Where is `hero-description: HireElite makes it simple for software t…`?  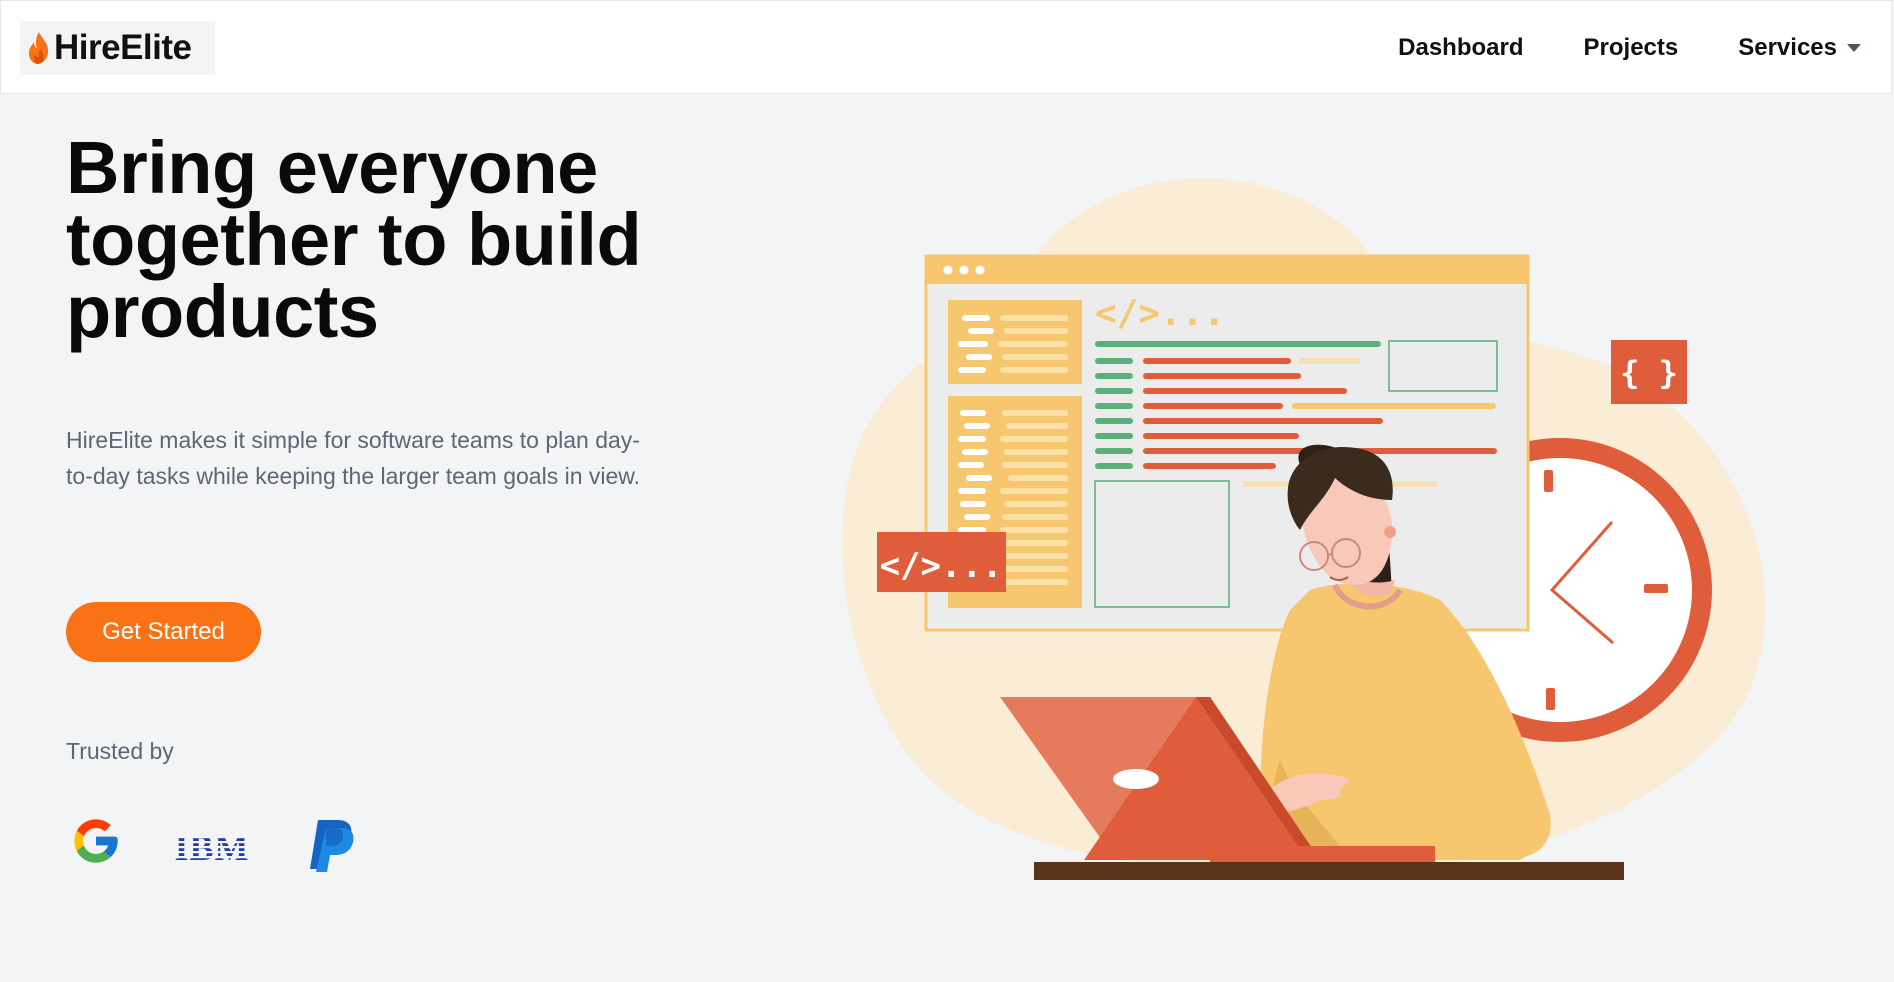
hero-description: HireElite makes it simple for software t… is located at coordinates (353, 458).